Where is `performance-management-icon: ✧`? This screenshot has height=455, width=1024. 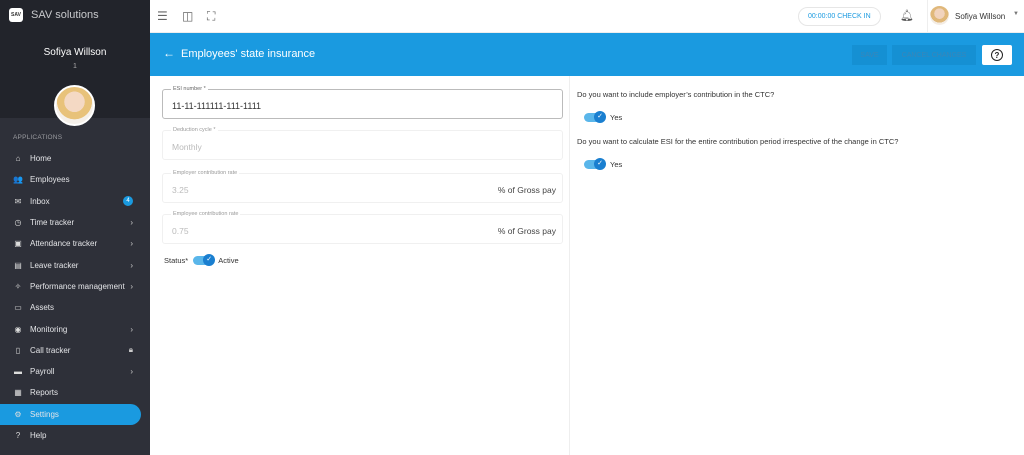
performance-management-icon: ✧ is located at coordinates (18, 286).